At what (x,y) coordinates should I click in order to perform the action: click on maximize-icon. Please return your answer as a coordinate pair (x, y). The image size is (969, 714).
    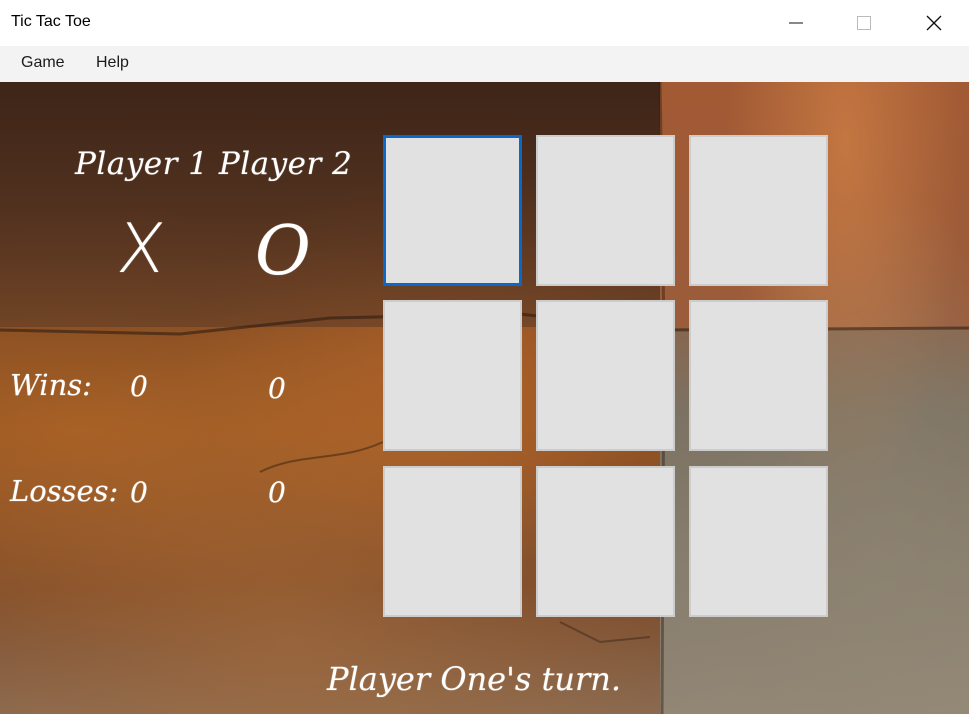
    Looking at the image, I should click on (864, 23).